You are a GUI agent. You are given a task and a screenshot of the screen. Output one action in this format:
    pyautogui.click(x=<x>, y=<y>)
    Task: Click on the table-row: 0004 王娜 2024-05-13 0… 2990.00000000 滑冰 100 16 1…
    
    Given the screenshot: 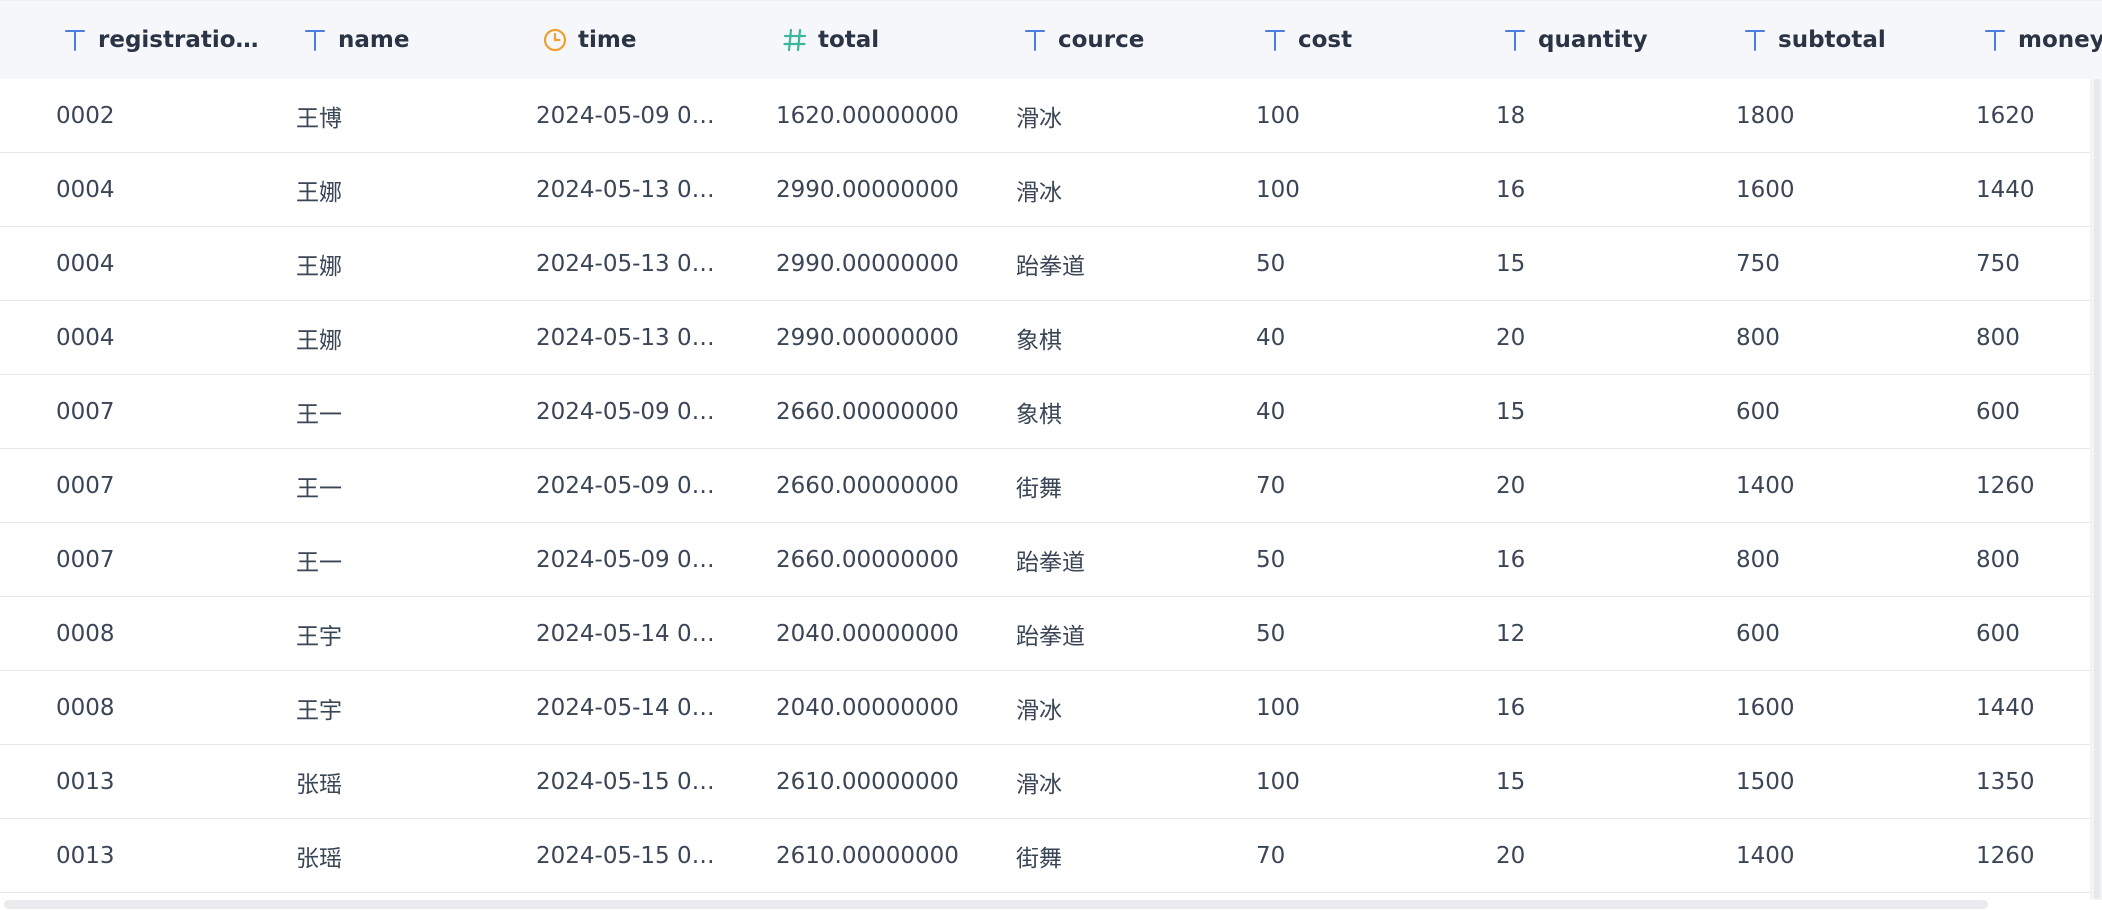 What is the action you would take?
    pyautogui.click(x=1045, y=190)
    